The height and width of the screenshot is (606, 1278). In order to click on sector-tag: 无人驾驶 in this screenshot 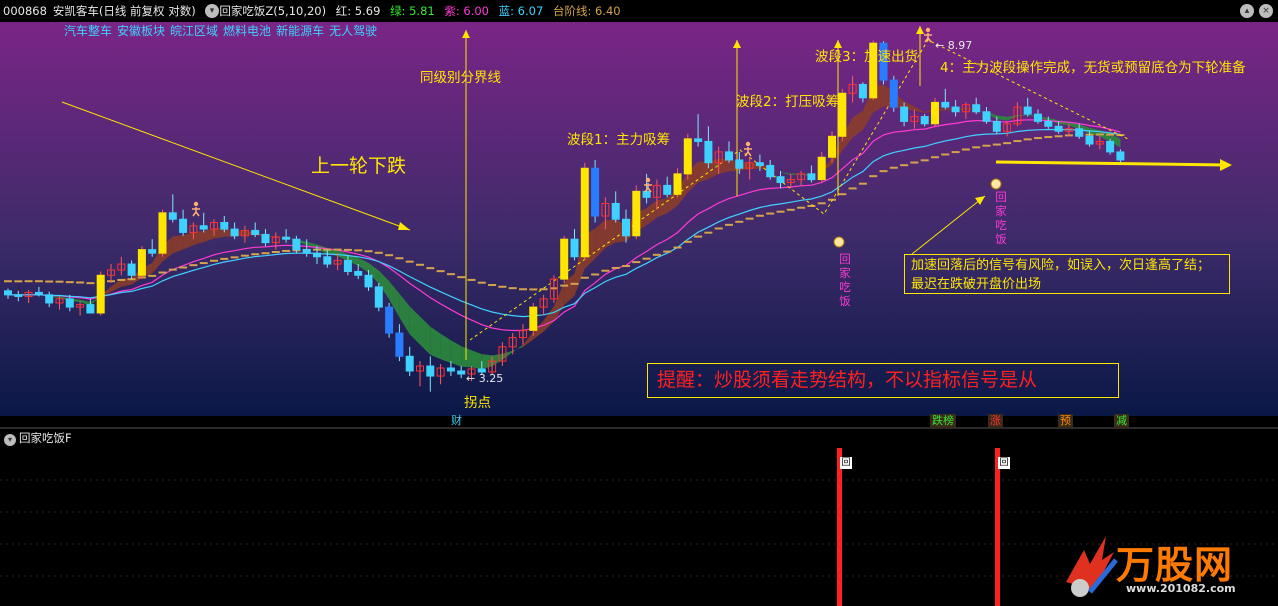, I will do `click(353, 31)`.